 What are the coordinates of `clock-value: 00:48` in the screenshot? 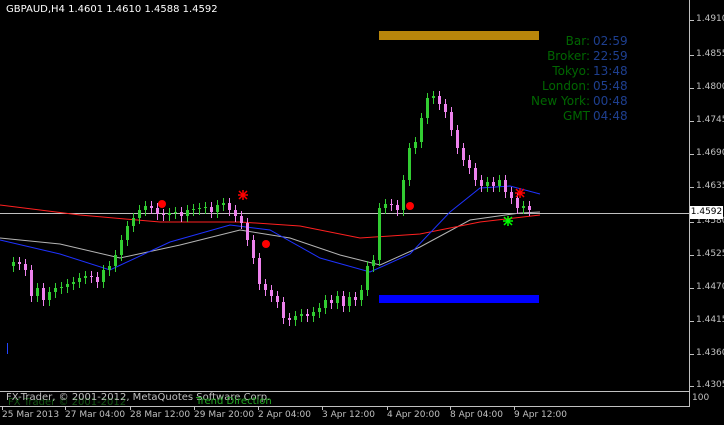 It's located at (610, 101).